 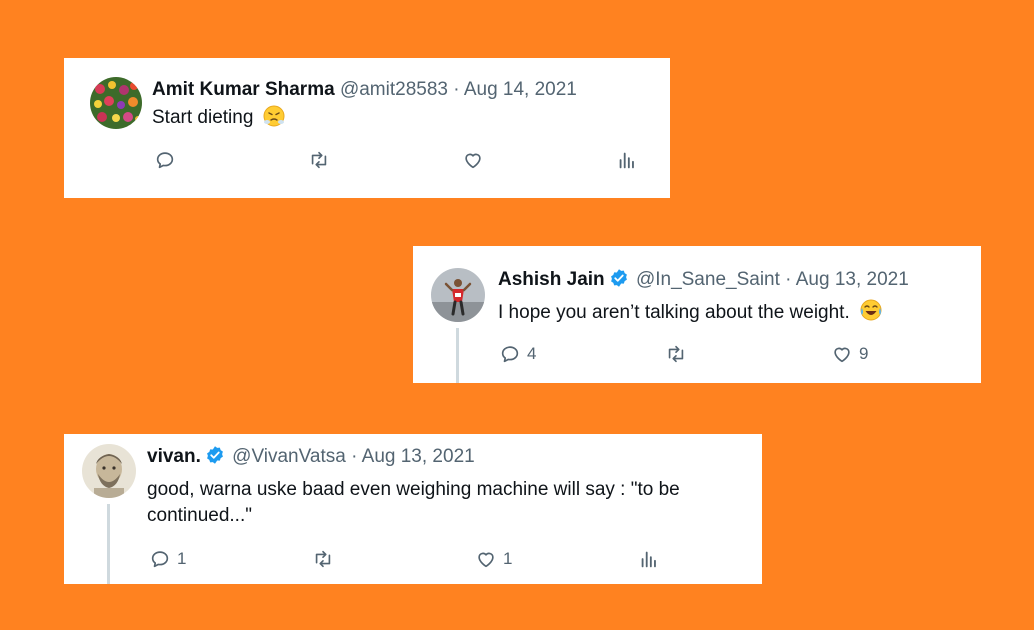 What do you see at coordinates (394, 89) in the screenshot?
I see `author-handle: @amit28583` at bounding box center [394, 89].